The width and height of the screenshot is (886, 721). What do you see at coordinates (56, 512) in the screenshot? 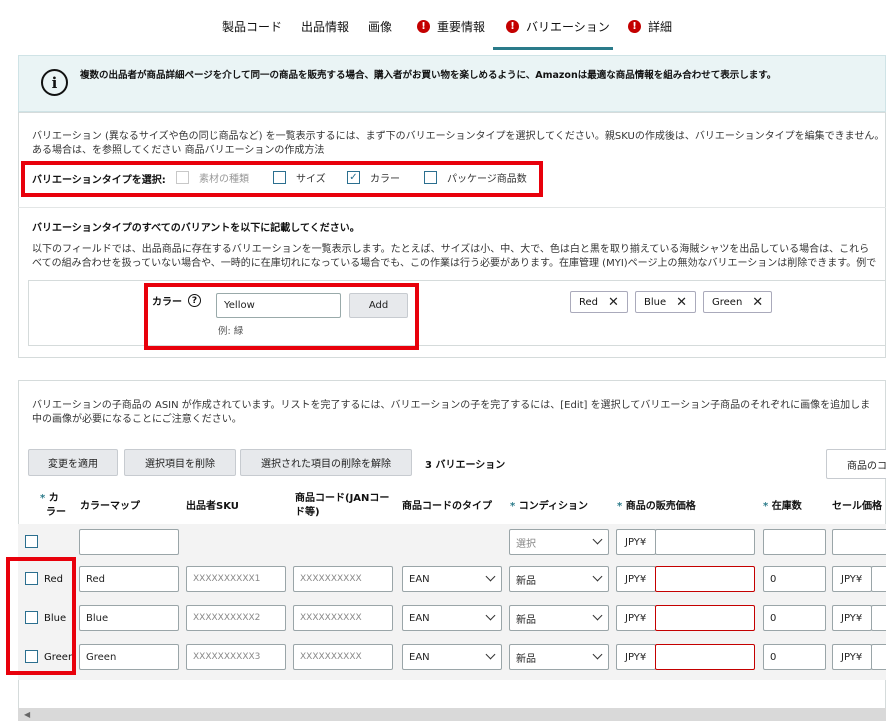
I see `header-text: ラー` at bounding box center [56, 512].